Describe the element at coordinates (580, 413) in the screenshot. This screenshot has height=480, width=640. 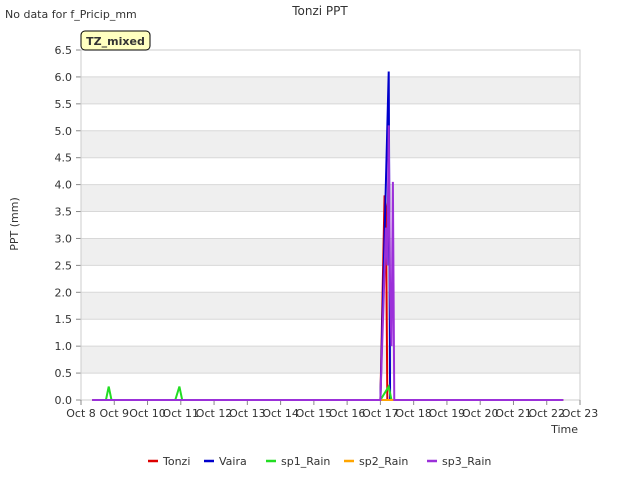
I see `x-tick-label: Oct 23` at that location.